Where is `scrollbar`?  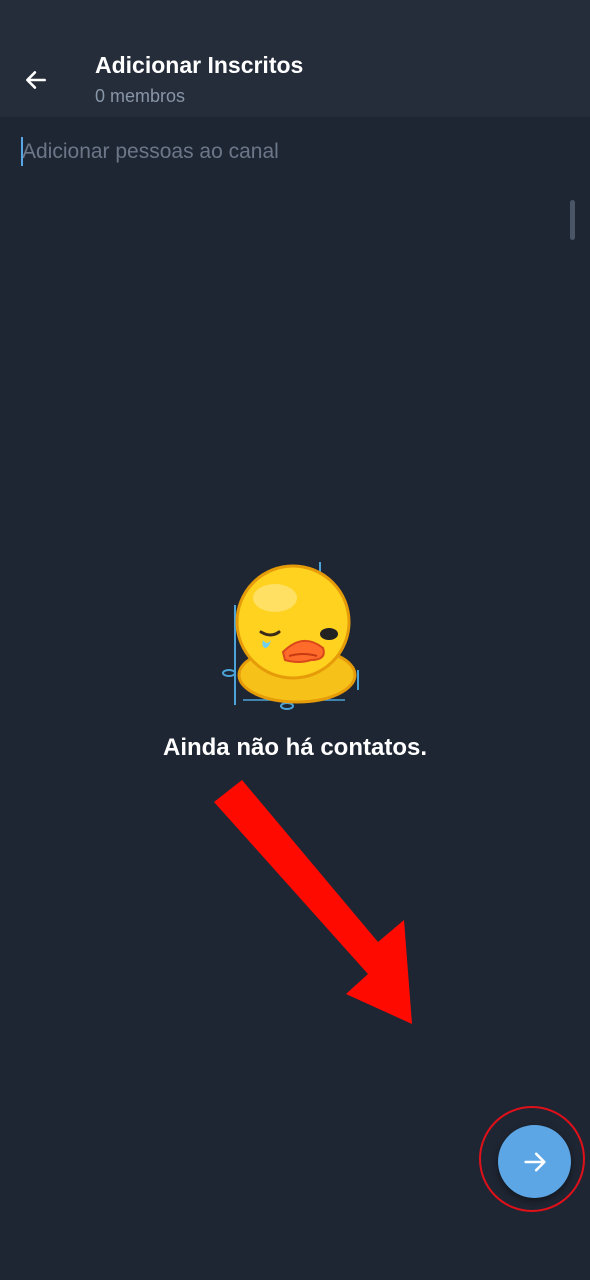
scrollbar is located at coordinates (572, 220).